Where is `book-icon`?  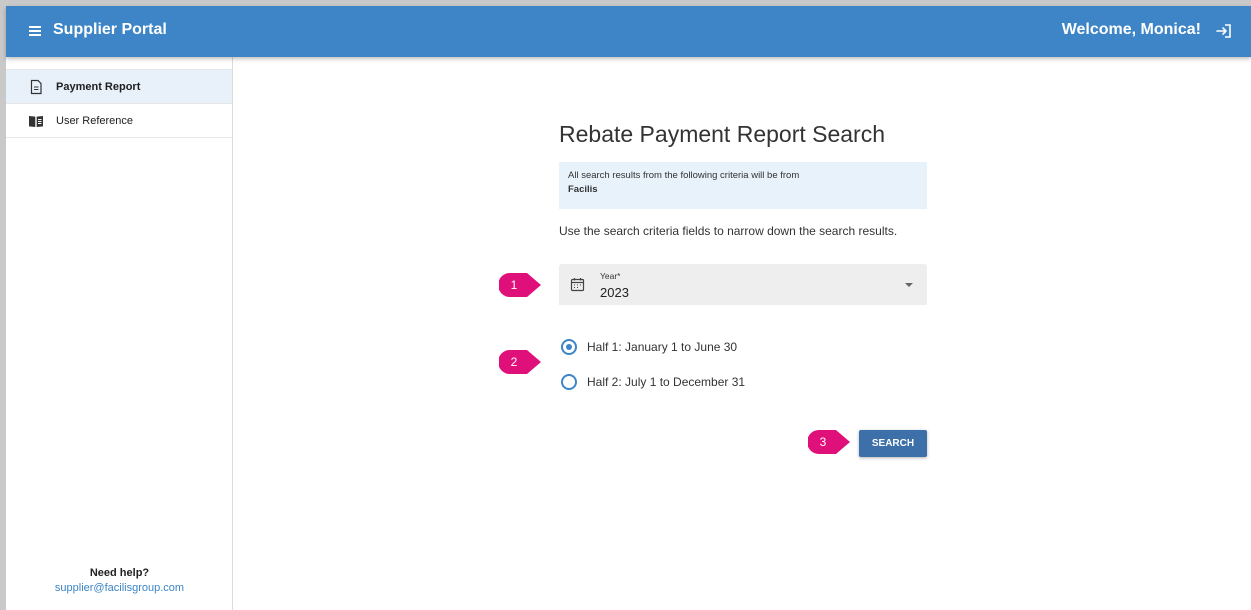
book-icon is located at coordinates (36, 121).